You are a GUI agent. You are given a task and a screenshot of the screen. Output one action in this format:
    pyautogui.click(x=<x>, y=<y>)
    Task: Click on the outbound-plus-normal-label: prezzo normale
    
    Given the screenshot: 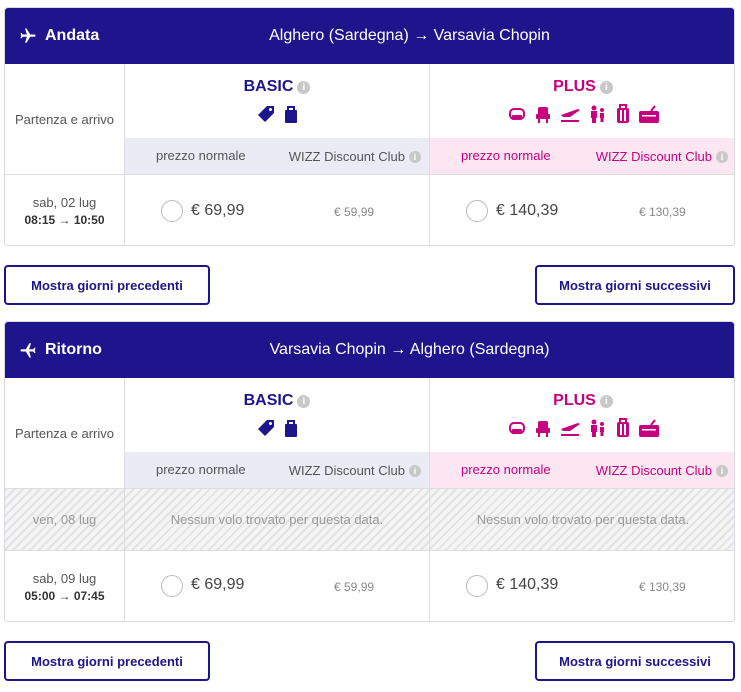 What is the action you would take?
    pyautogui.click(x=506, y=155)
    